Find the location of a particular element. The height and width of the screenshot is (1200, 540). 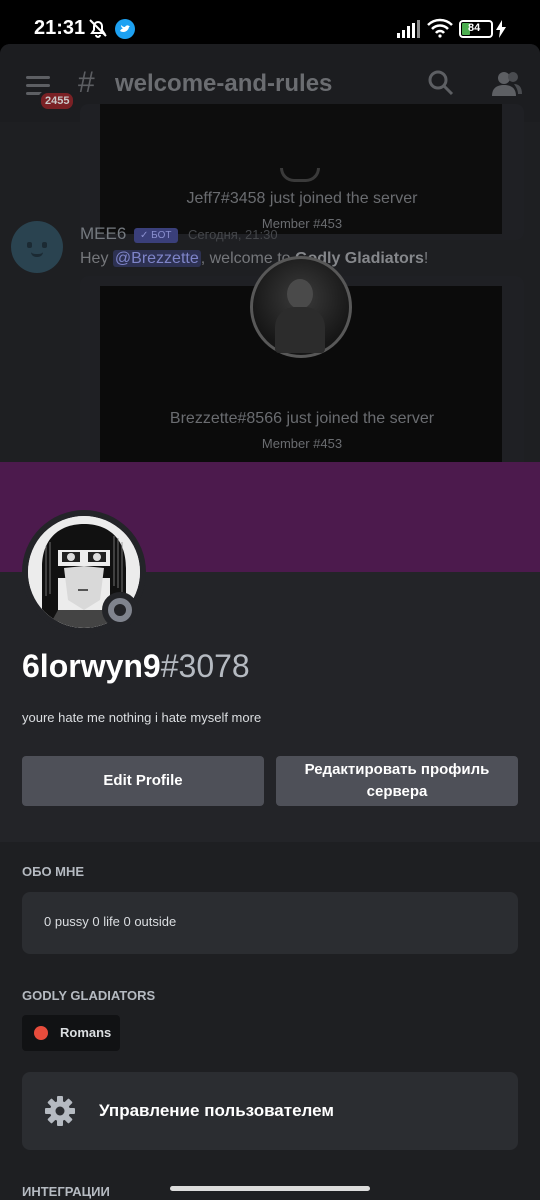

search-icon is located at coordinates (441, 83).